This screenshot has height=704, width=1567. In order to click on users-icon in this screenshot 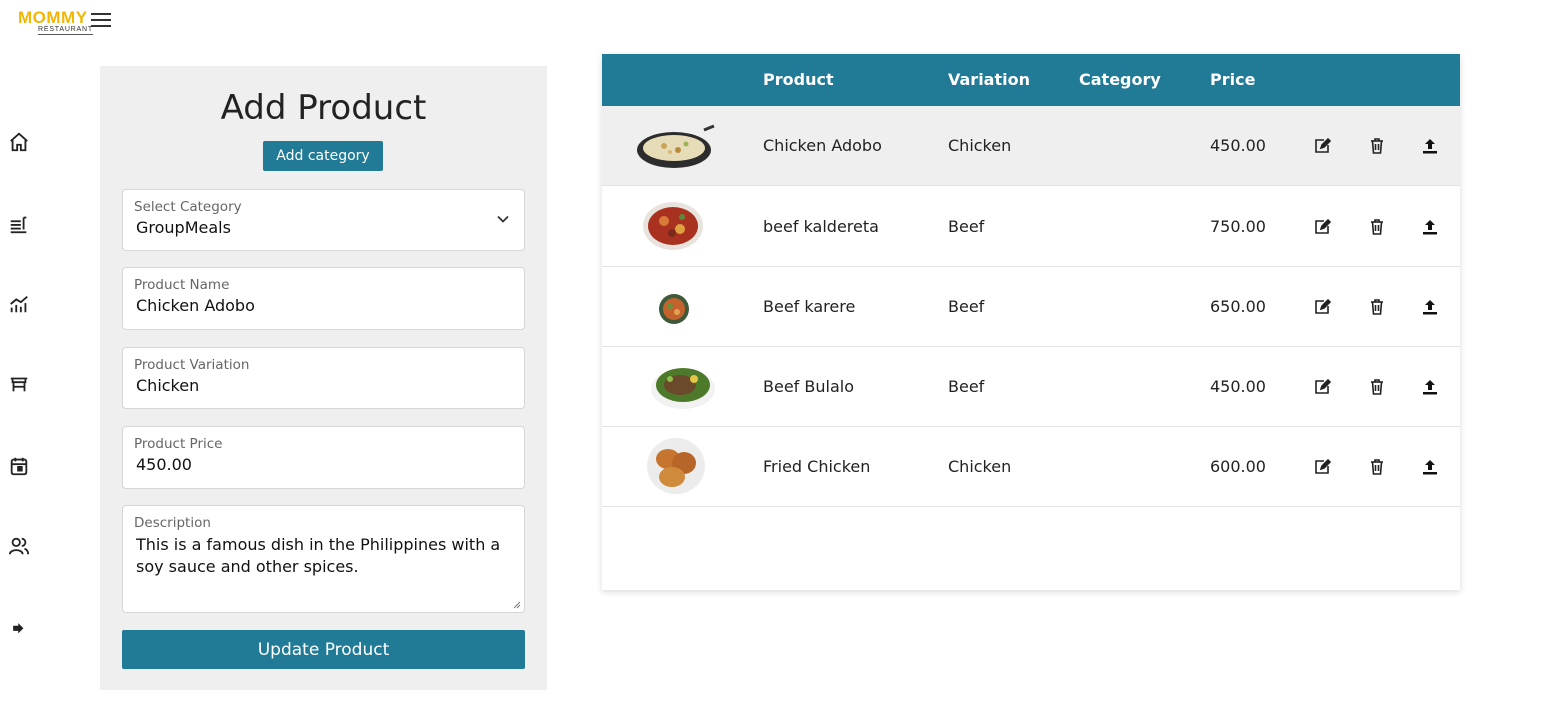, I will do `click(19, 546)`.